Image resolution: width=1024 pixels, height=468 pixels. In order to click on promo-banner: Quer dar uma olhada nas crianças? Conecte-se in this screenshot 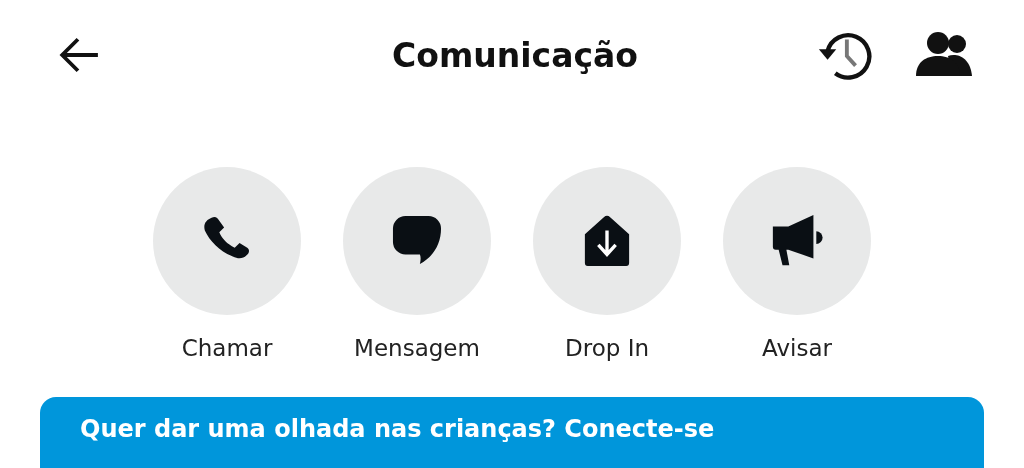, I will do `click(512, 432)`.